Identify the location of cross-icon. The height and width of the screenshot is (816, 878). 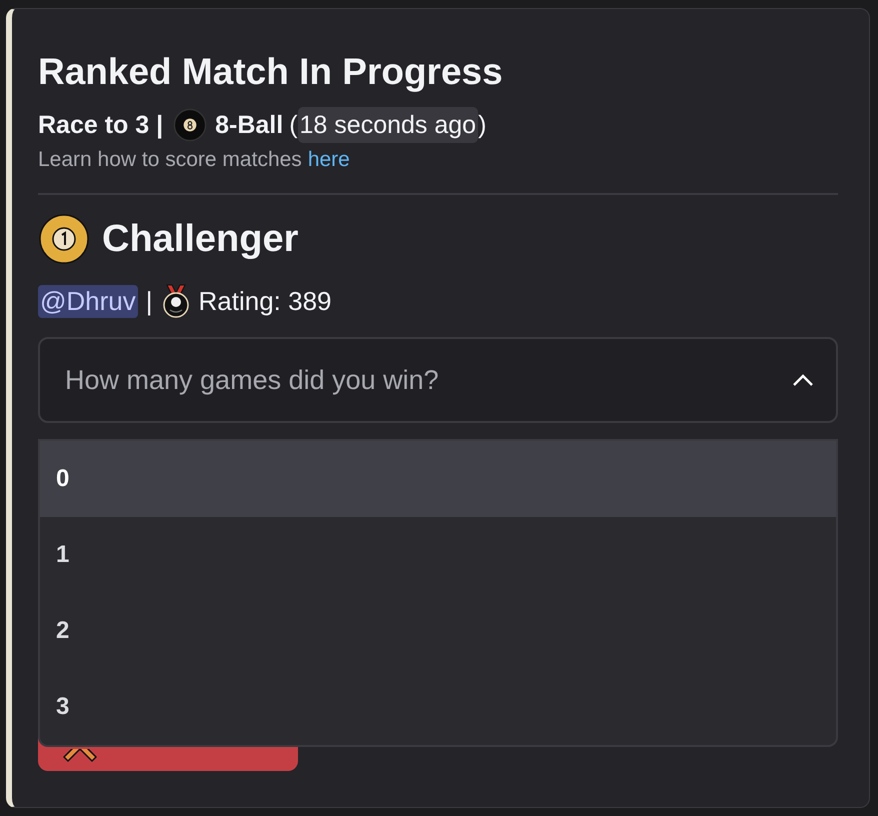
(80, 756).